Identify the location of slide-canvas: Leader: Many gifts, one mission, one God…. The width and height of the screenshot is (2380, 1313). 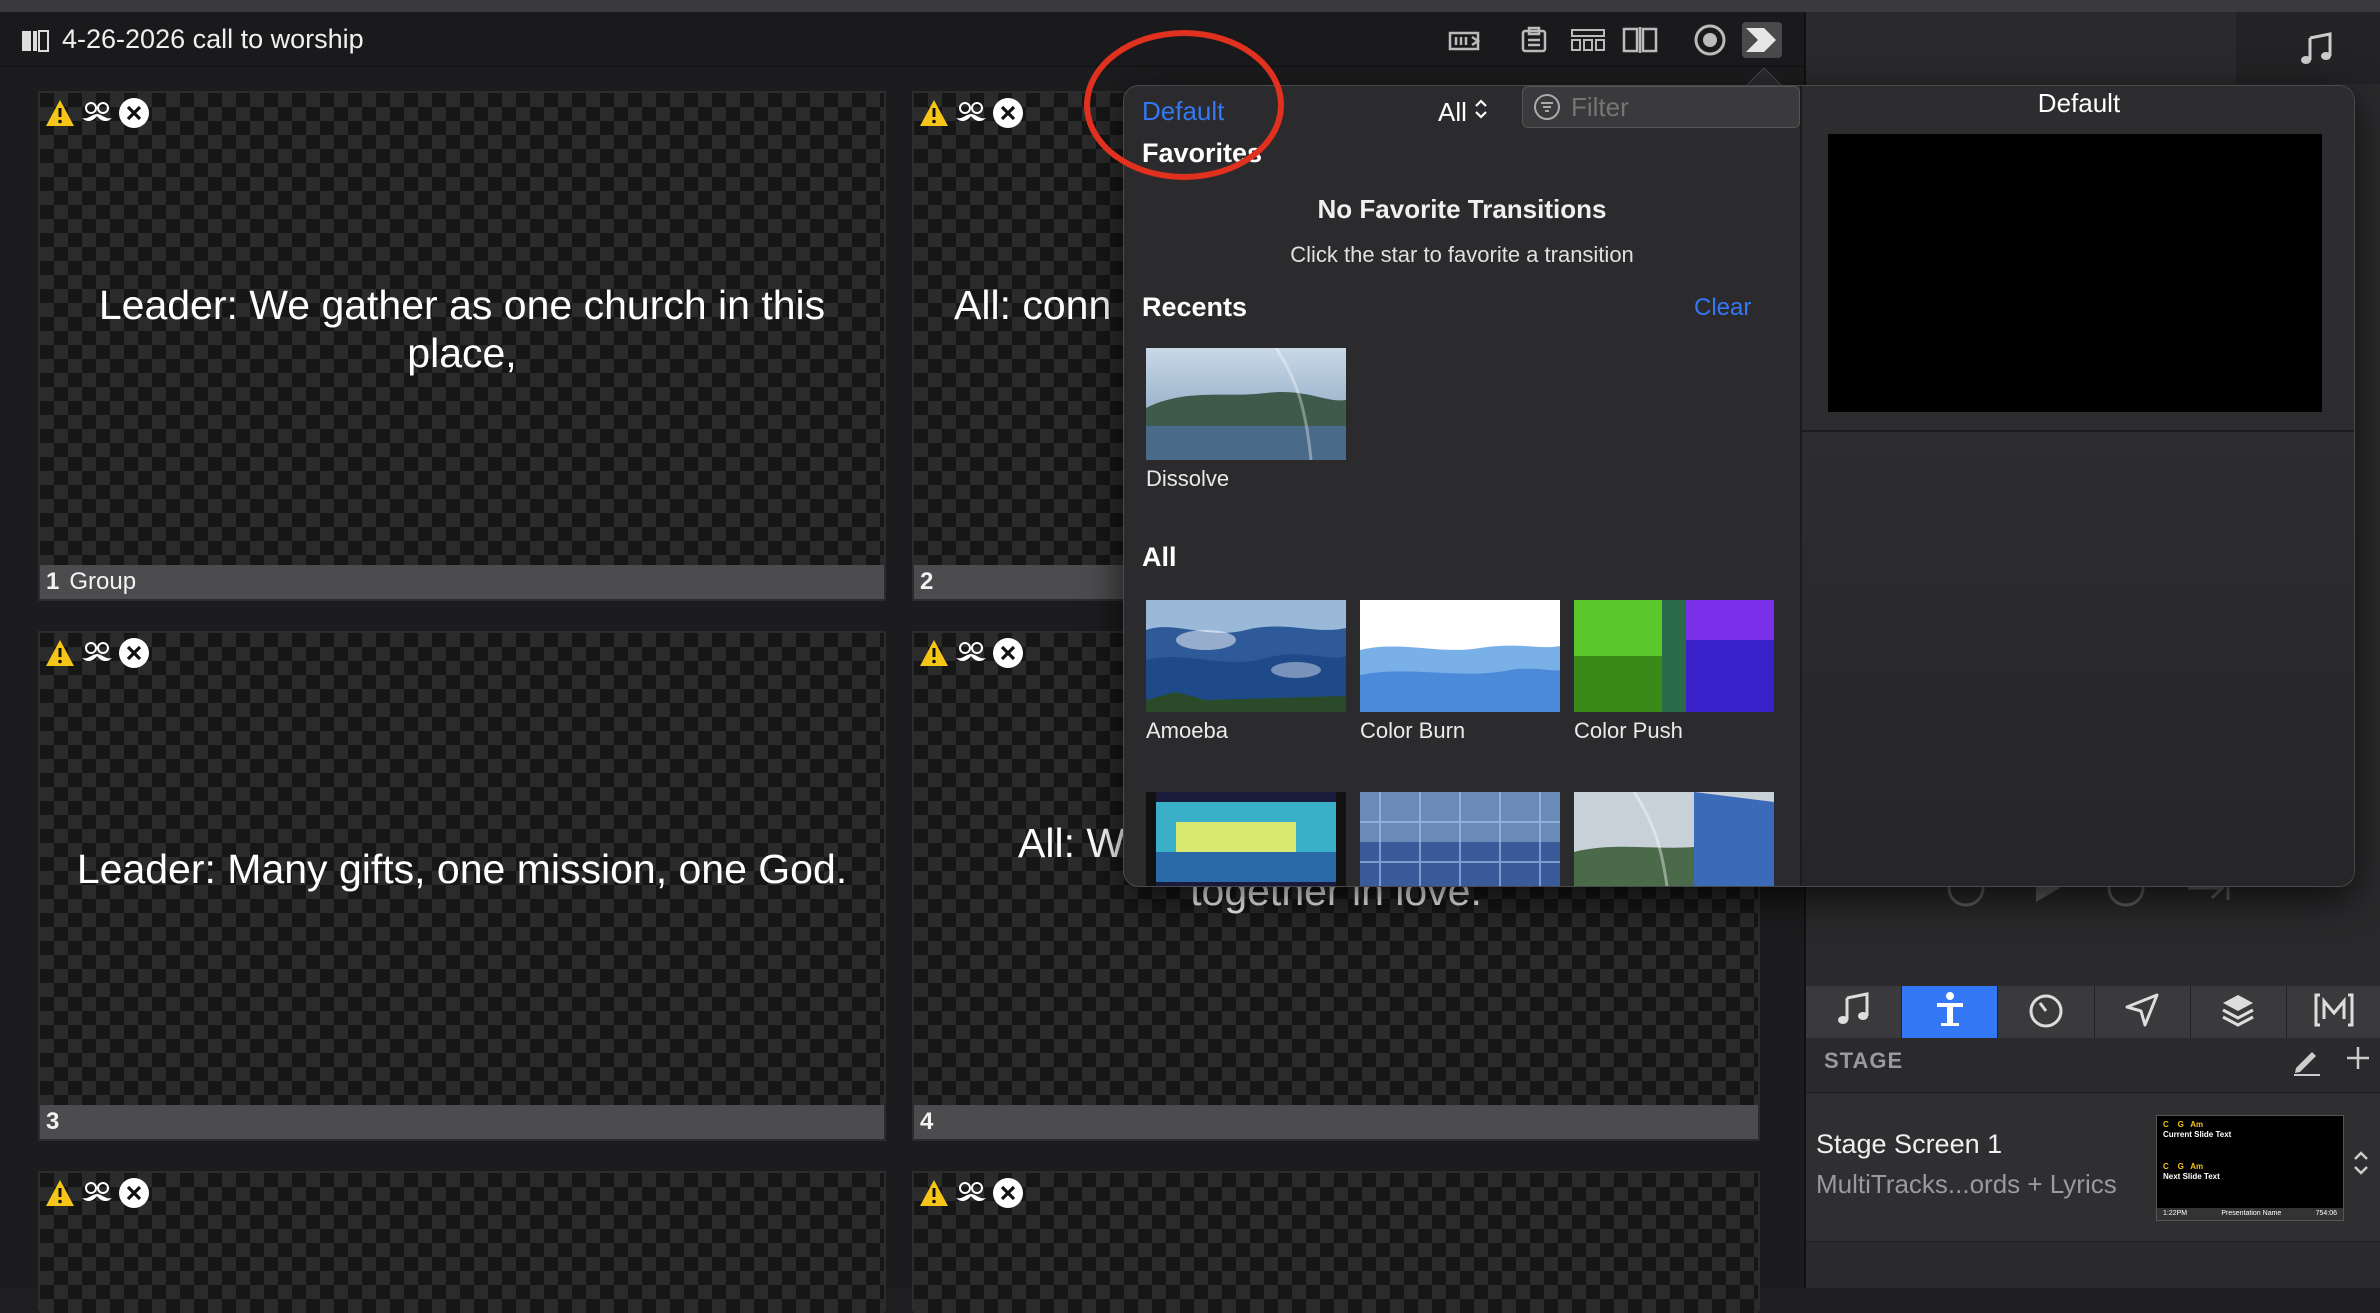
(462, 870).